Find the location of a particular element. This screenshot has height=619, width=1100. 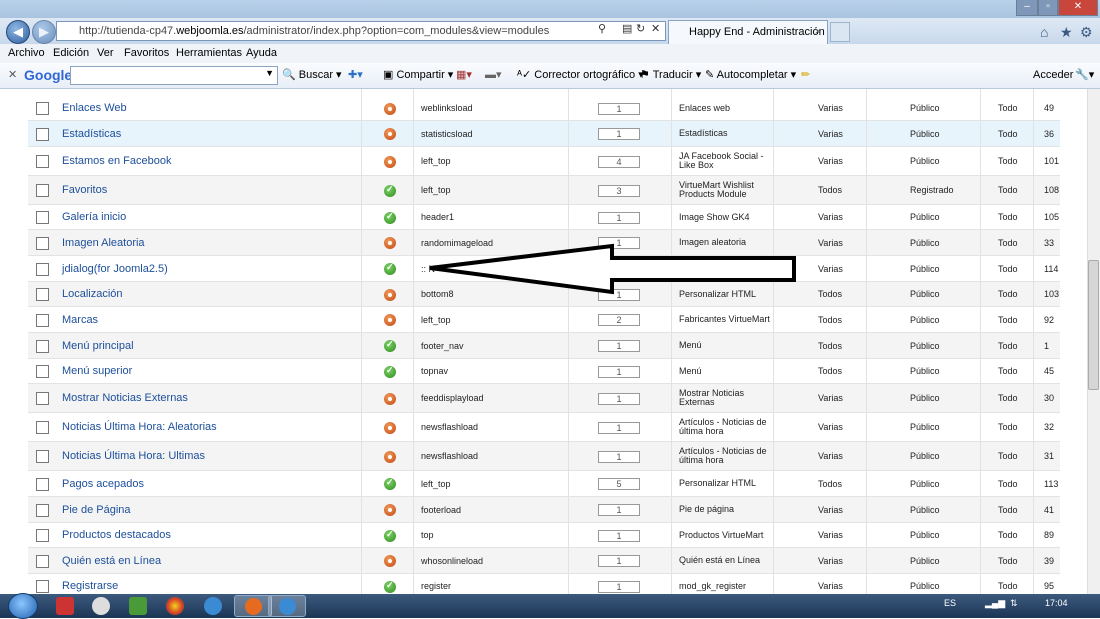

taskbar-item-firefox is located at coordinates (253, 606).